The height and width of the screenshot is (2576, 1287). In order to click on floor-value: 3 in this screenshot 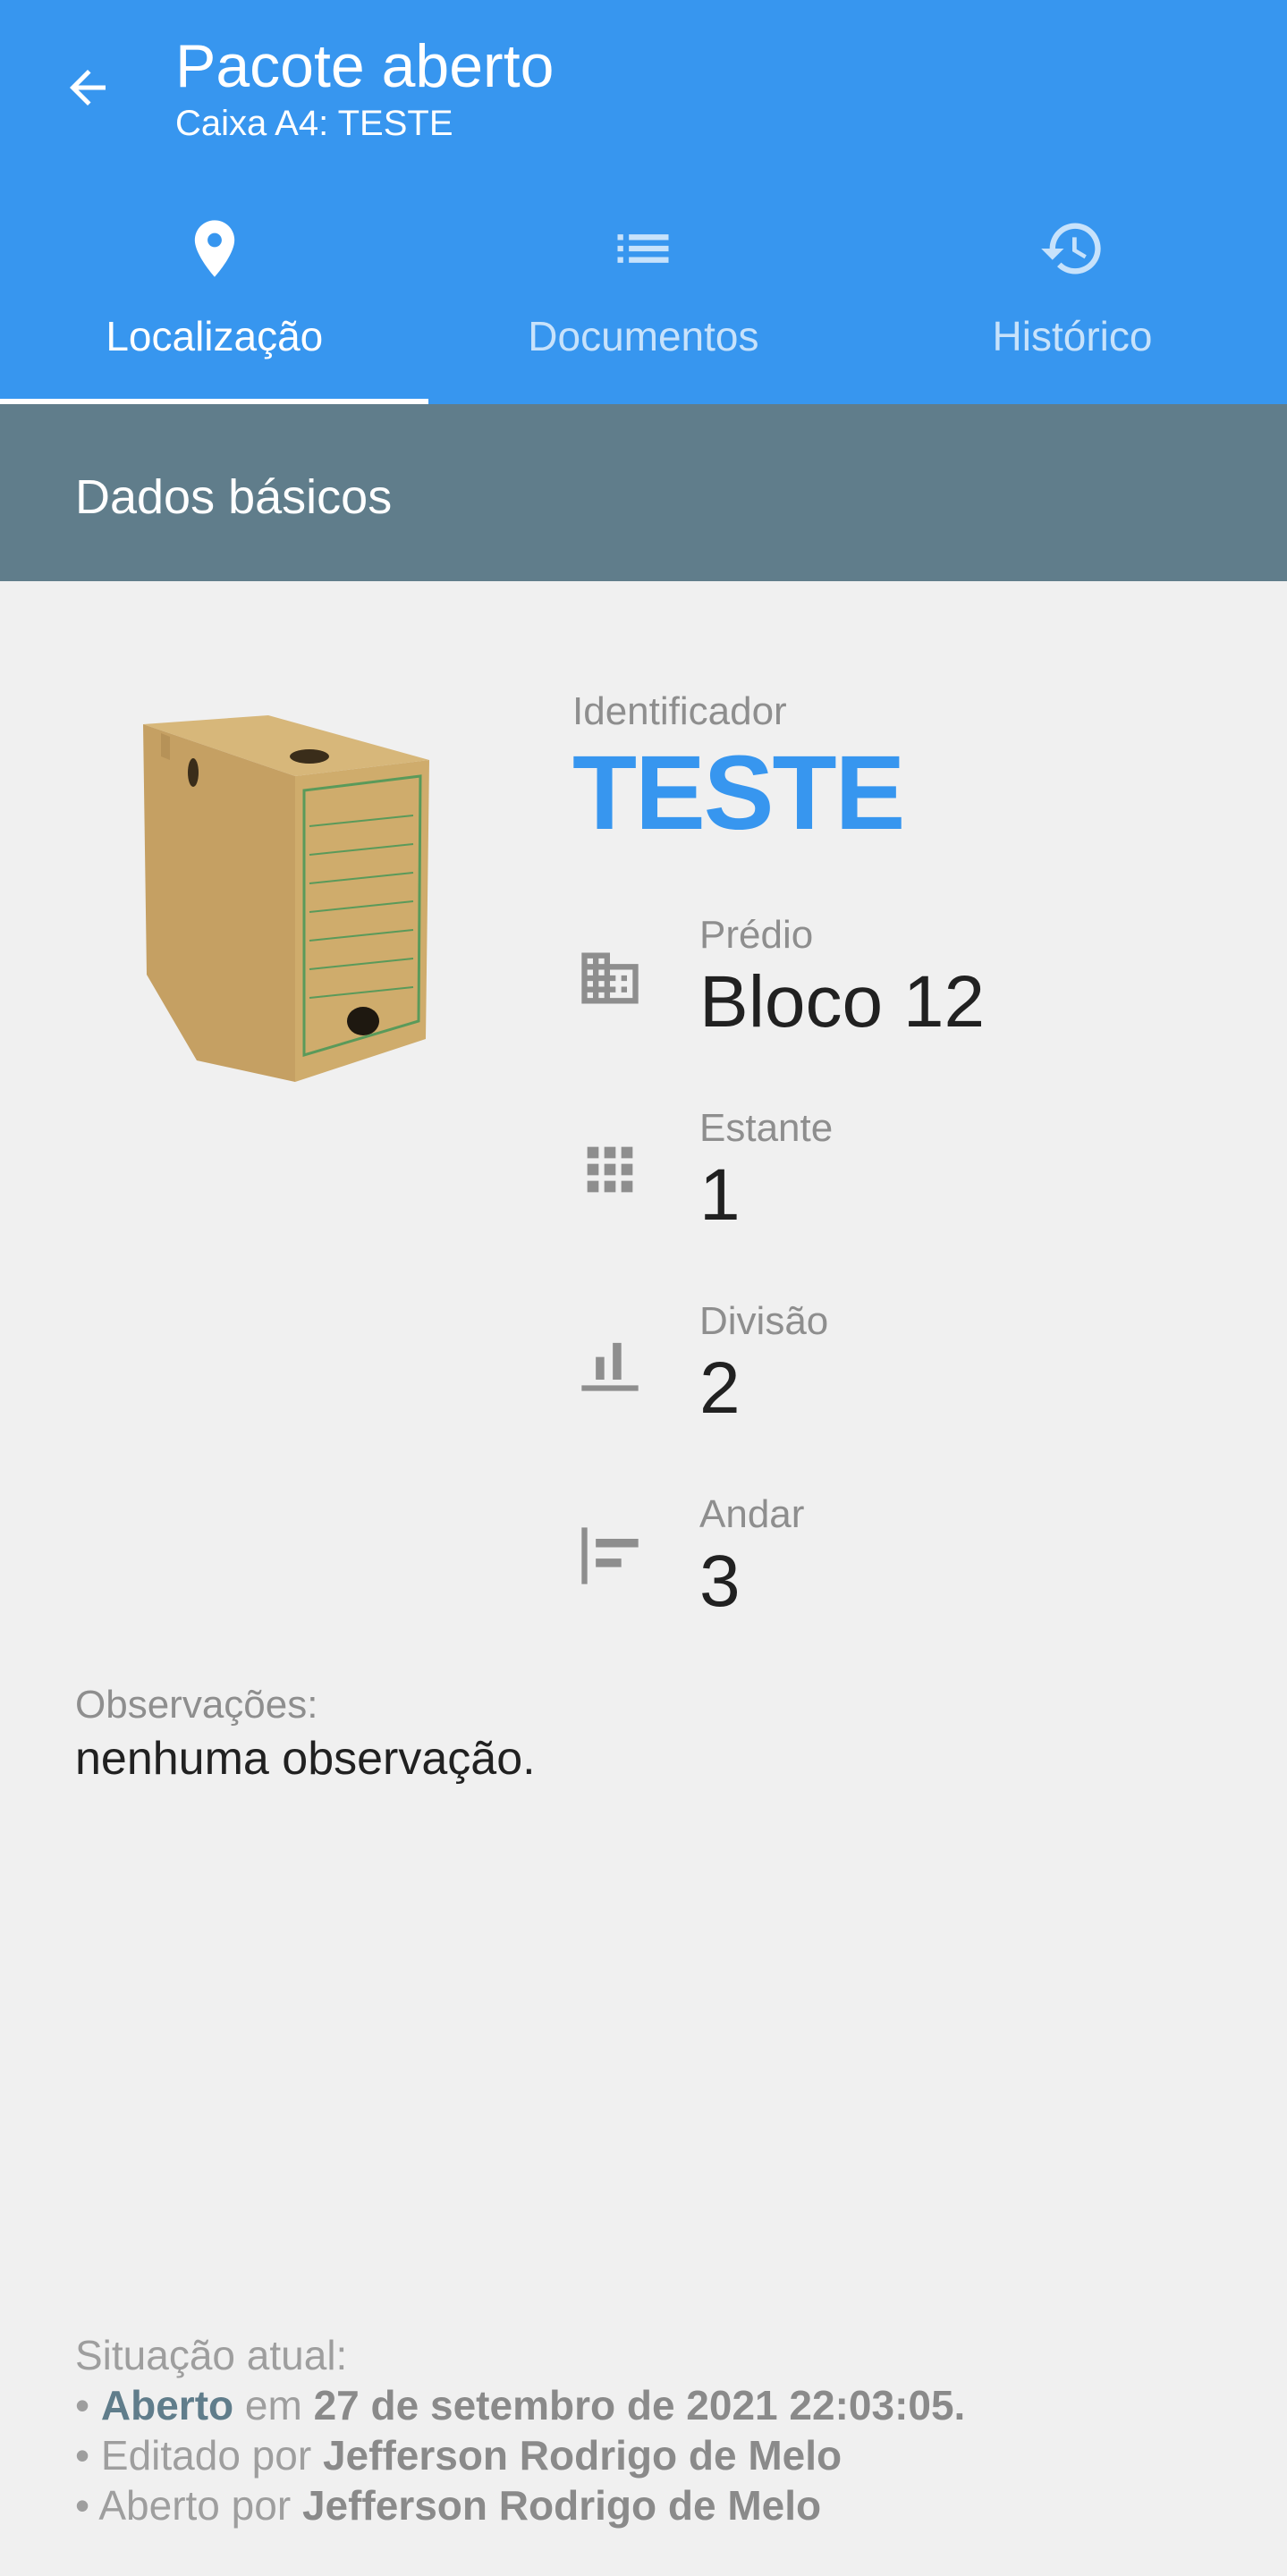, I will do `click(720, 1581)`.